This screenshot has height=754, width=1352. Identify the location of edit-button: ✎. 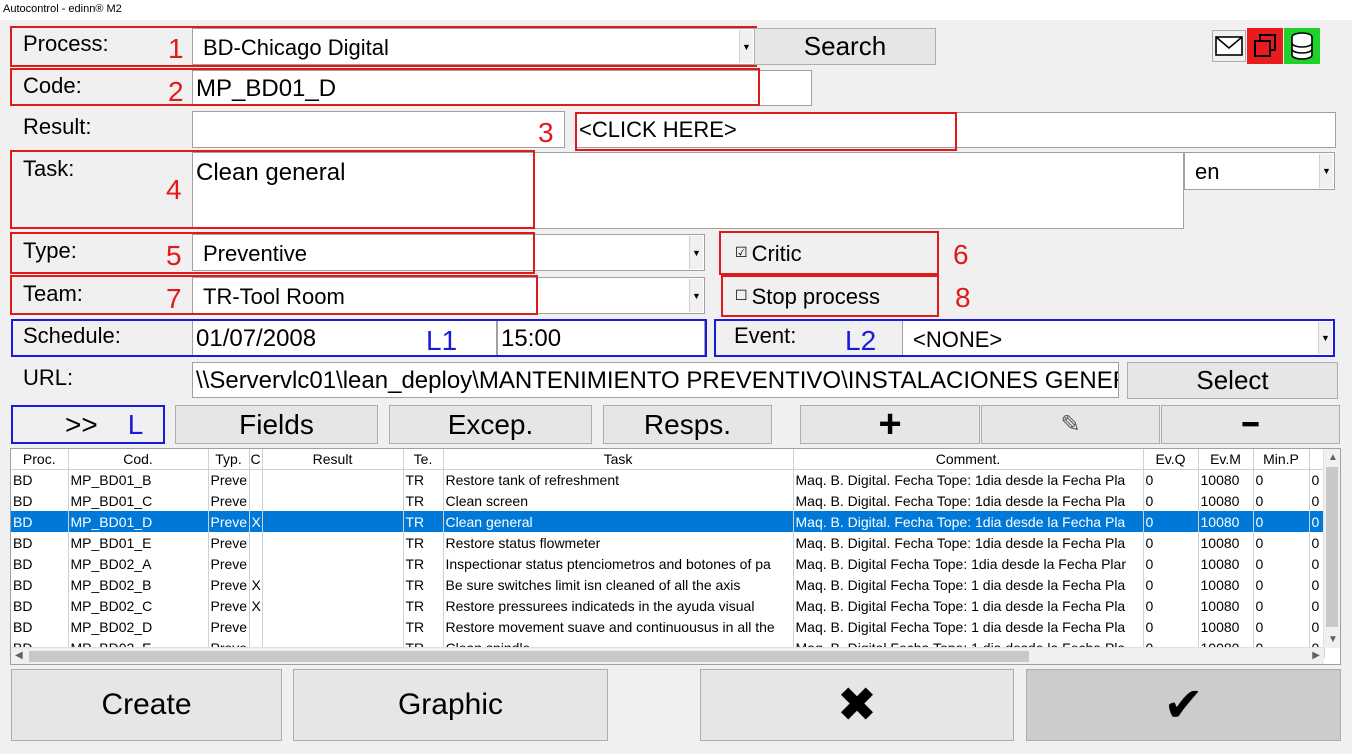
(1070, 424).